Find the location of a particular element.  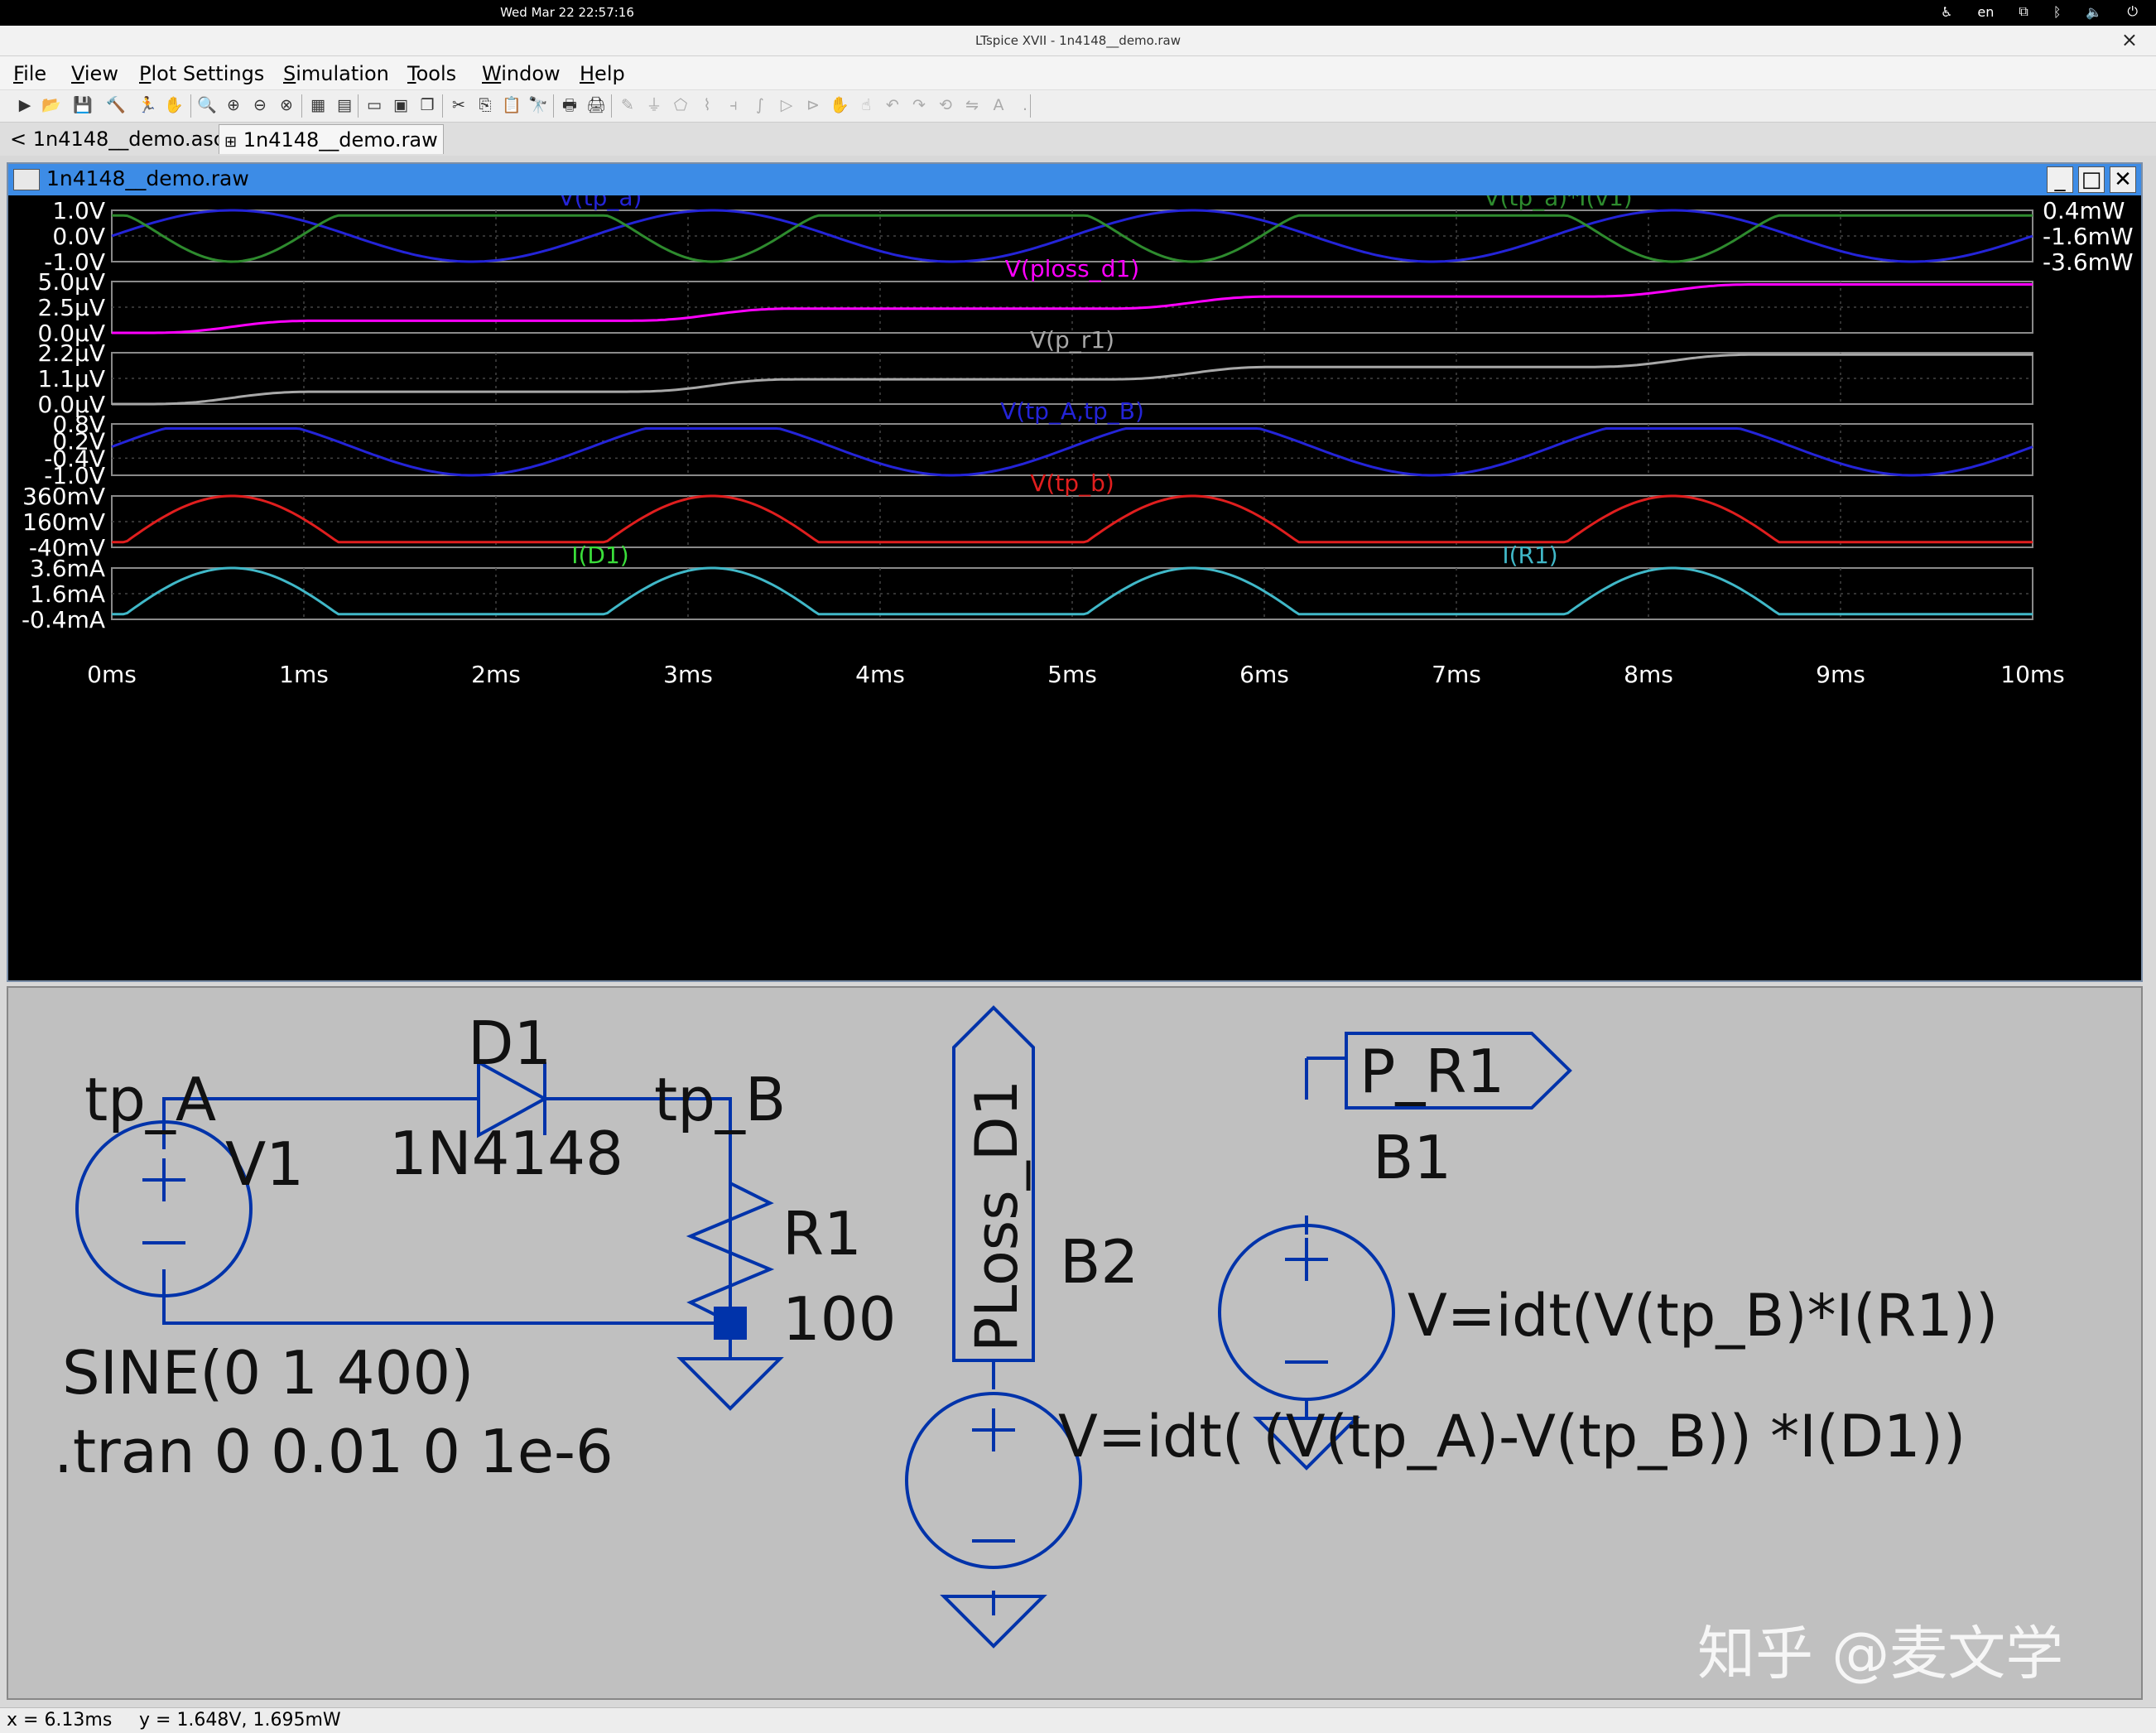

halt-icon: ✋ is located at coordinates (174, 105).